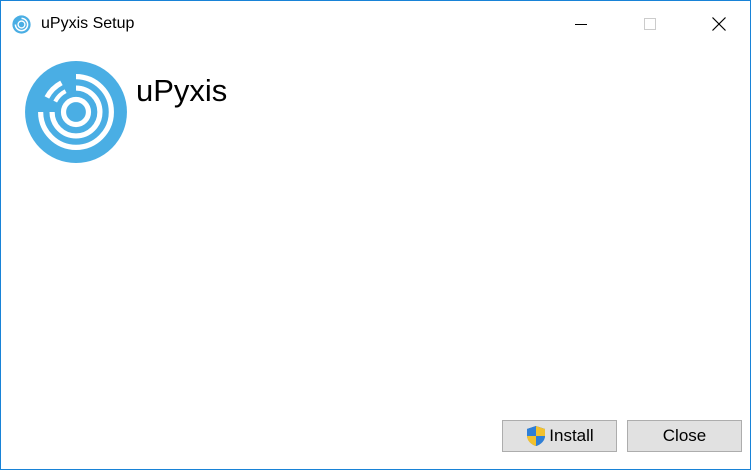  I want to click on install-button-label: Install, so click(571, 435).